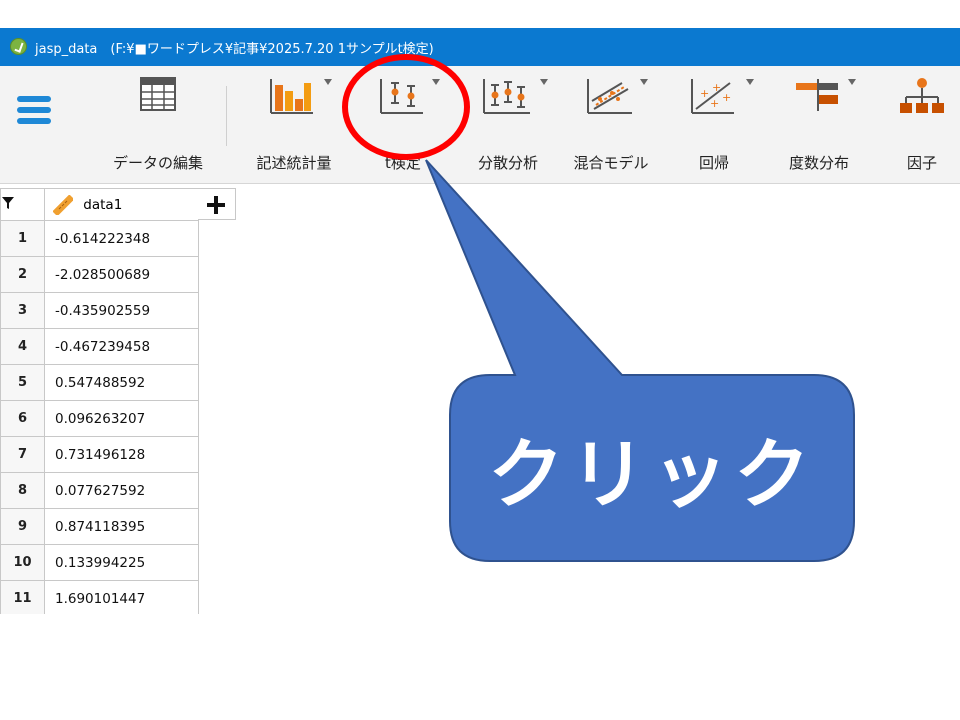  Describe the element at coordinates (715, 125) in the screenshot. I see `regression-button: + + + + 回帰` at that location.